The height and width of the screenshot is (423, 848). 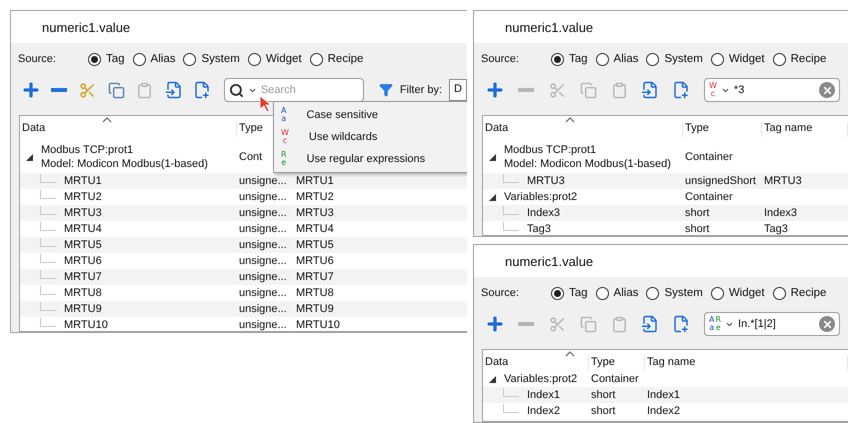 I want to click on tree-item-label: MRTU4, so click(x=83, y=229).